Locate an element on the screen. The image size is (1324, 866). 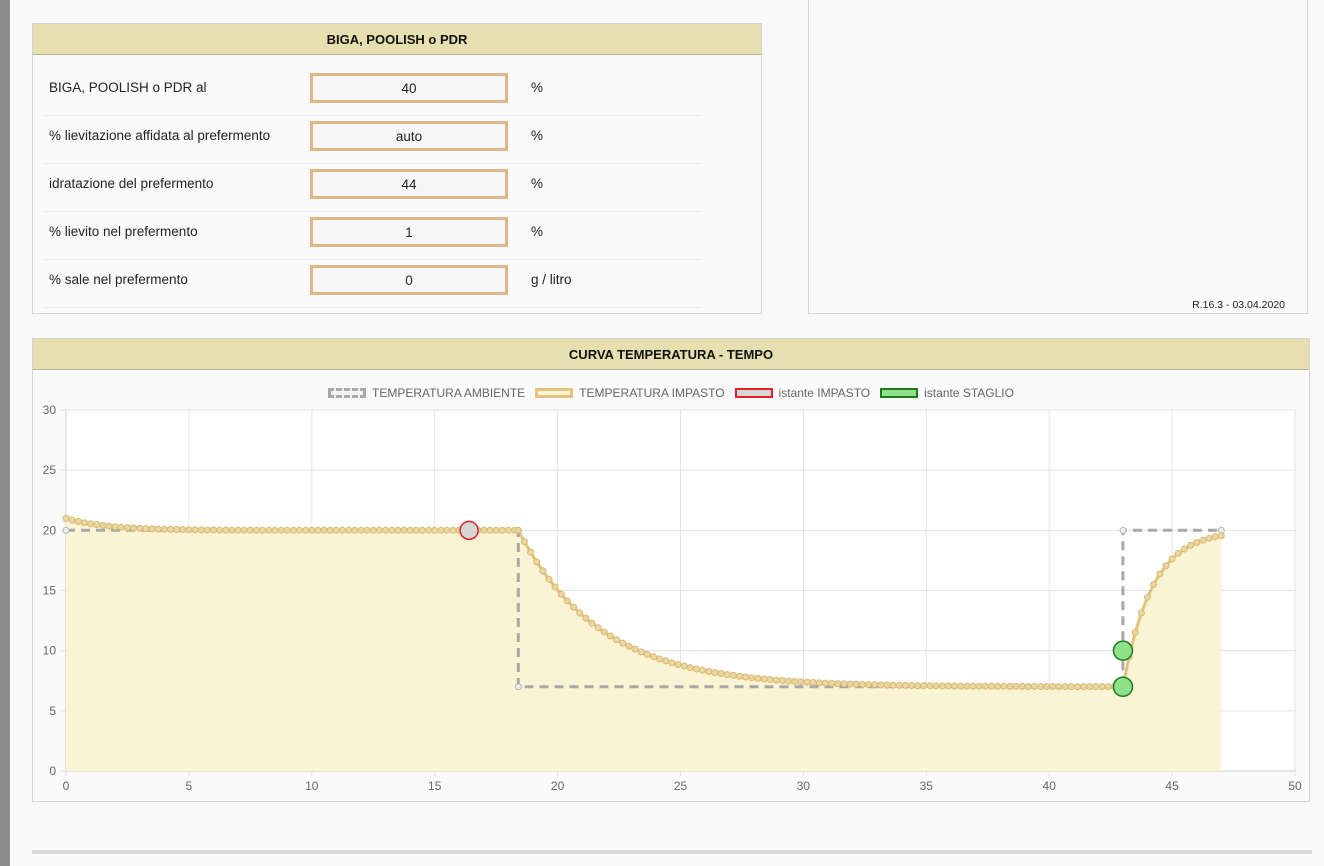
leavening-share-unit: % is located at coordinates (537, 135).